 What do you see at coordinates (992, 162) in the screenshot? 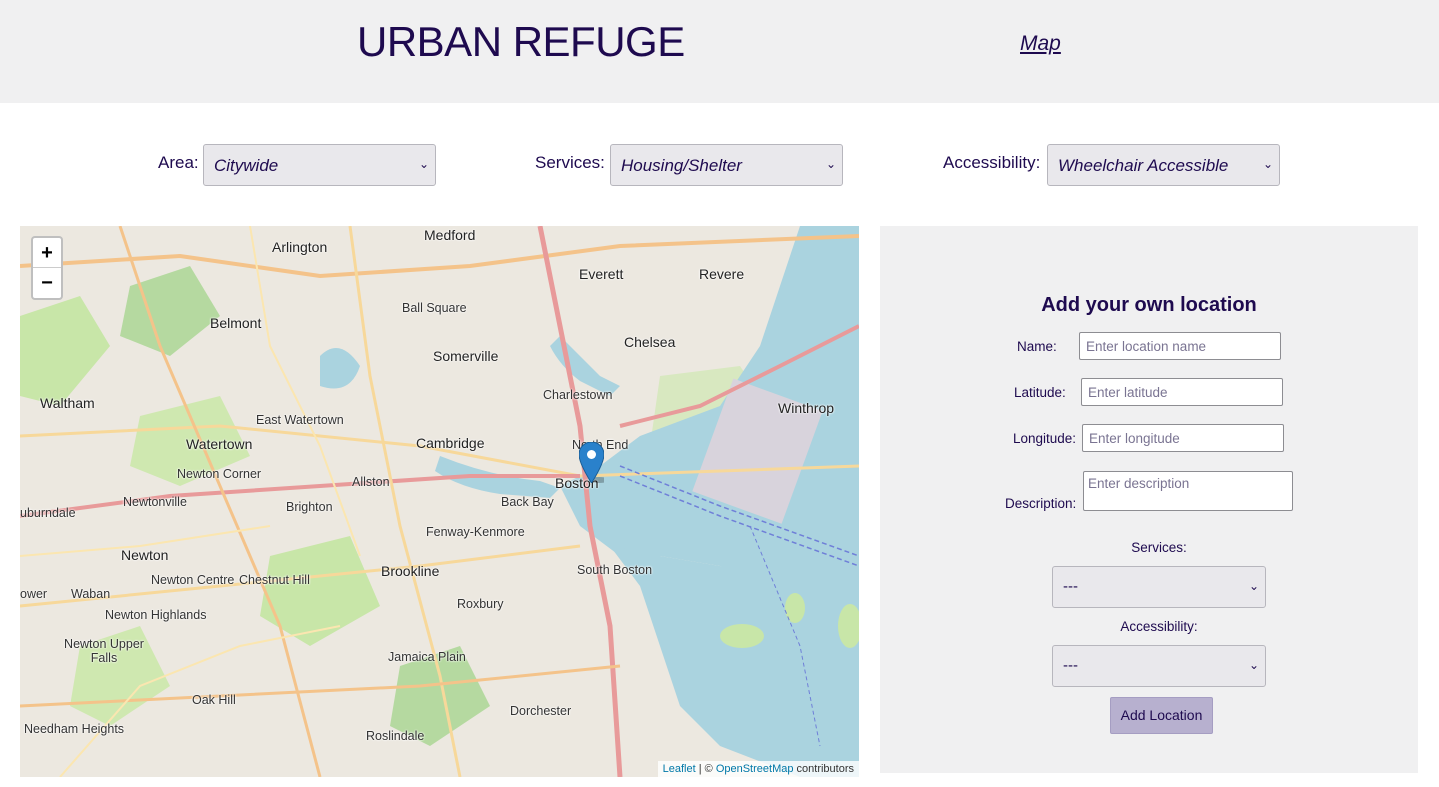
I see `accessibility-filter-label: Accessibility:` at bounding box center [992, 162].